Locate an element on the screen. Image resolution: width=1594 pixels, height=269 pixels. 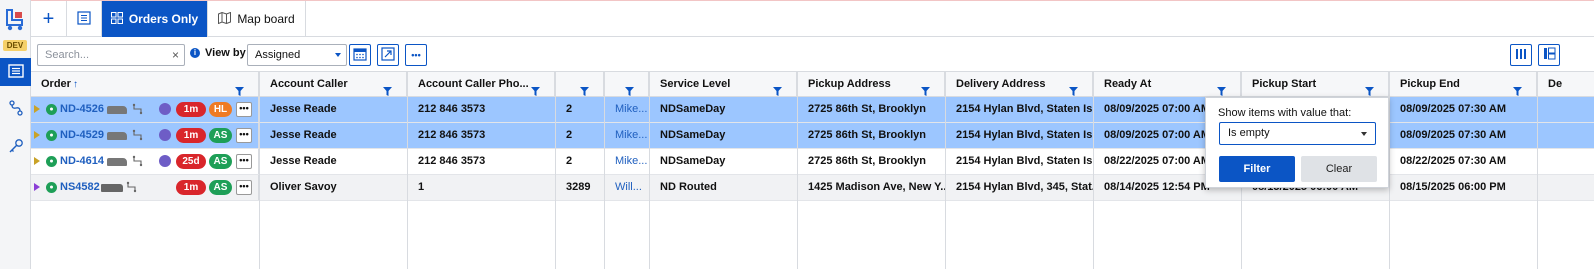
column-header-delivery-address: Delivery Address is located at coordinates (1019, 84).